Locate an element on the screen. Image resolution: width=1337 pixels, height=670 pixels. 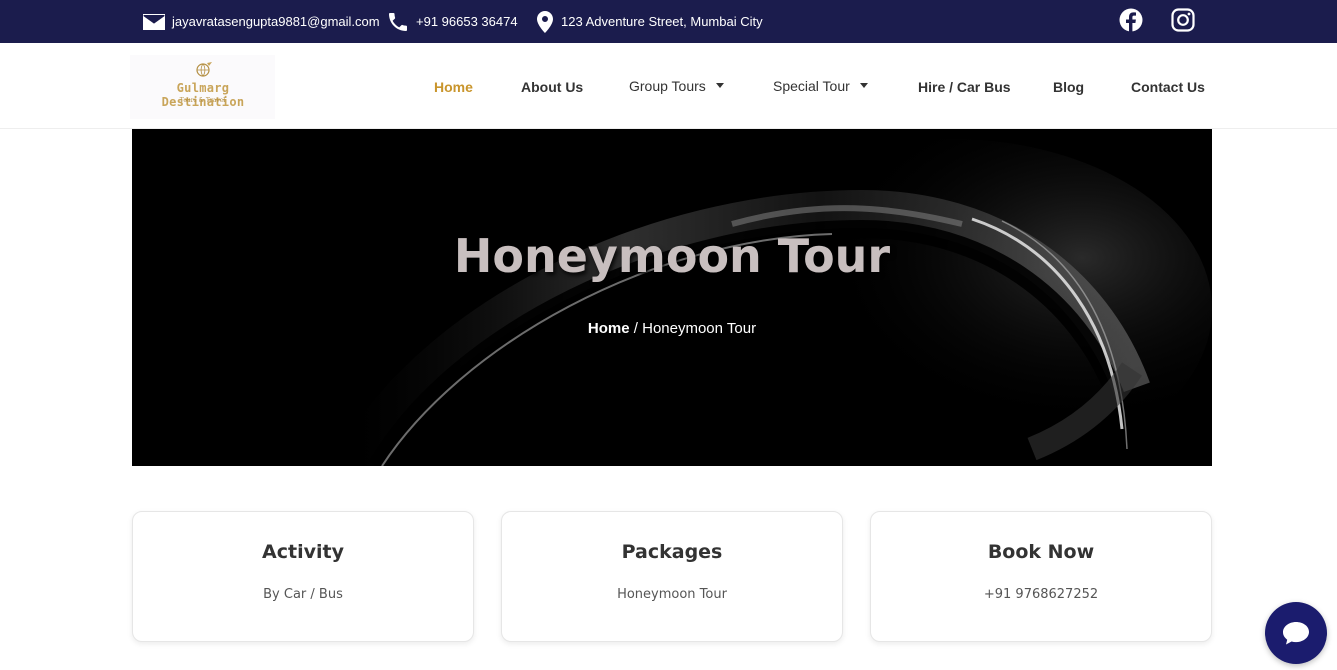
activity-card-subtitle: By Car / Bus is located at coordinates (303, 594).